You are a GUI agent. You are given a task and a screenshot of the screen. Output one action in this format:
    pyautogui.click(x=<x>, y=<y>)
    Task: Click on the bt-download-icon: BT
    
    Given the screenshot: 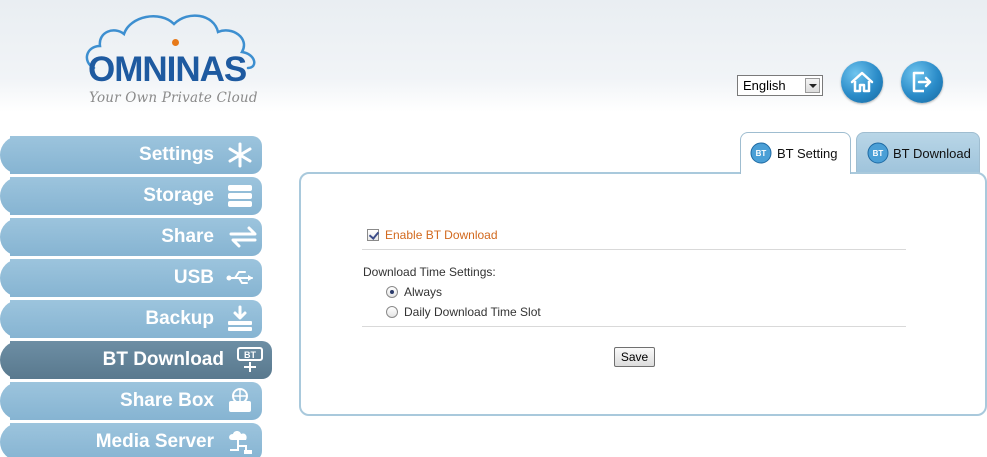 What is the action you would take?
    pyautogui.click(x=250, y=359)
    